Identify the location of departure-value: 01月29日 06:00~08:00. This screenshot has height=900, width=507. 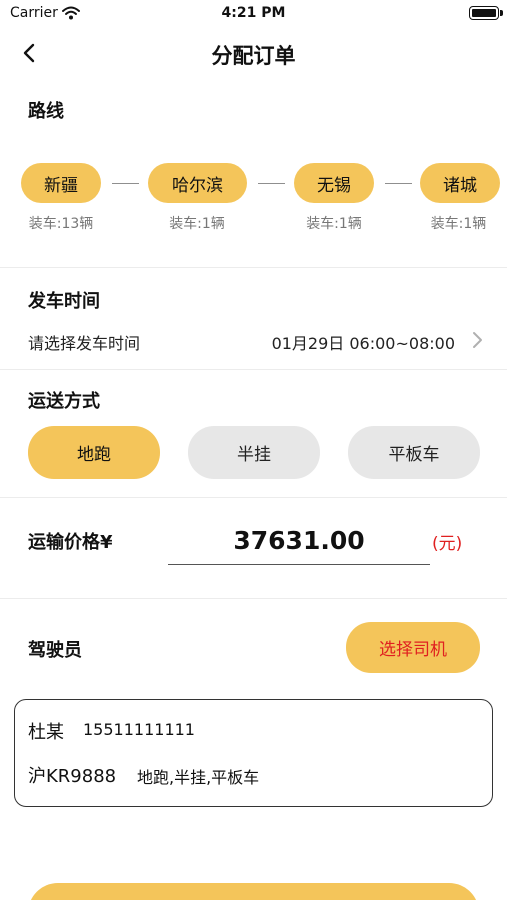
(363, 343).